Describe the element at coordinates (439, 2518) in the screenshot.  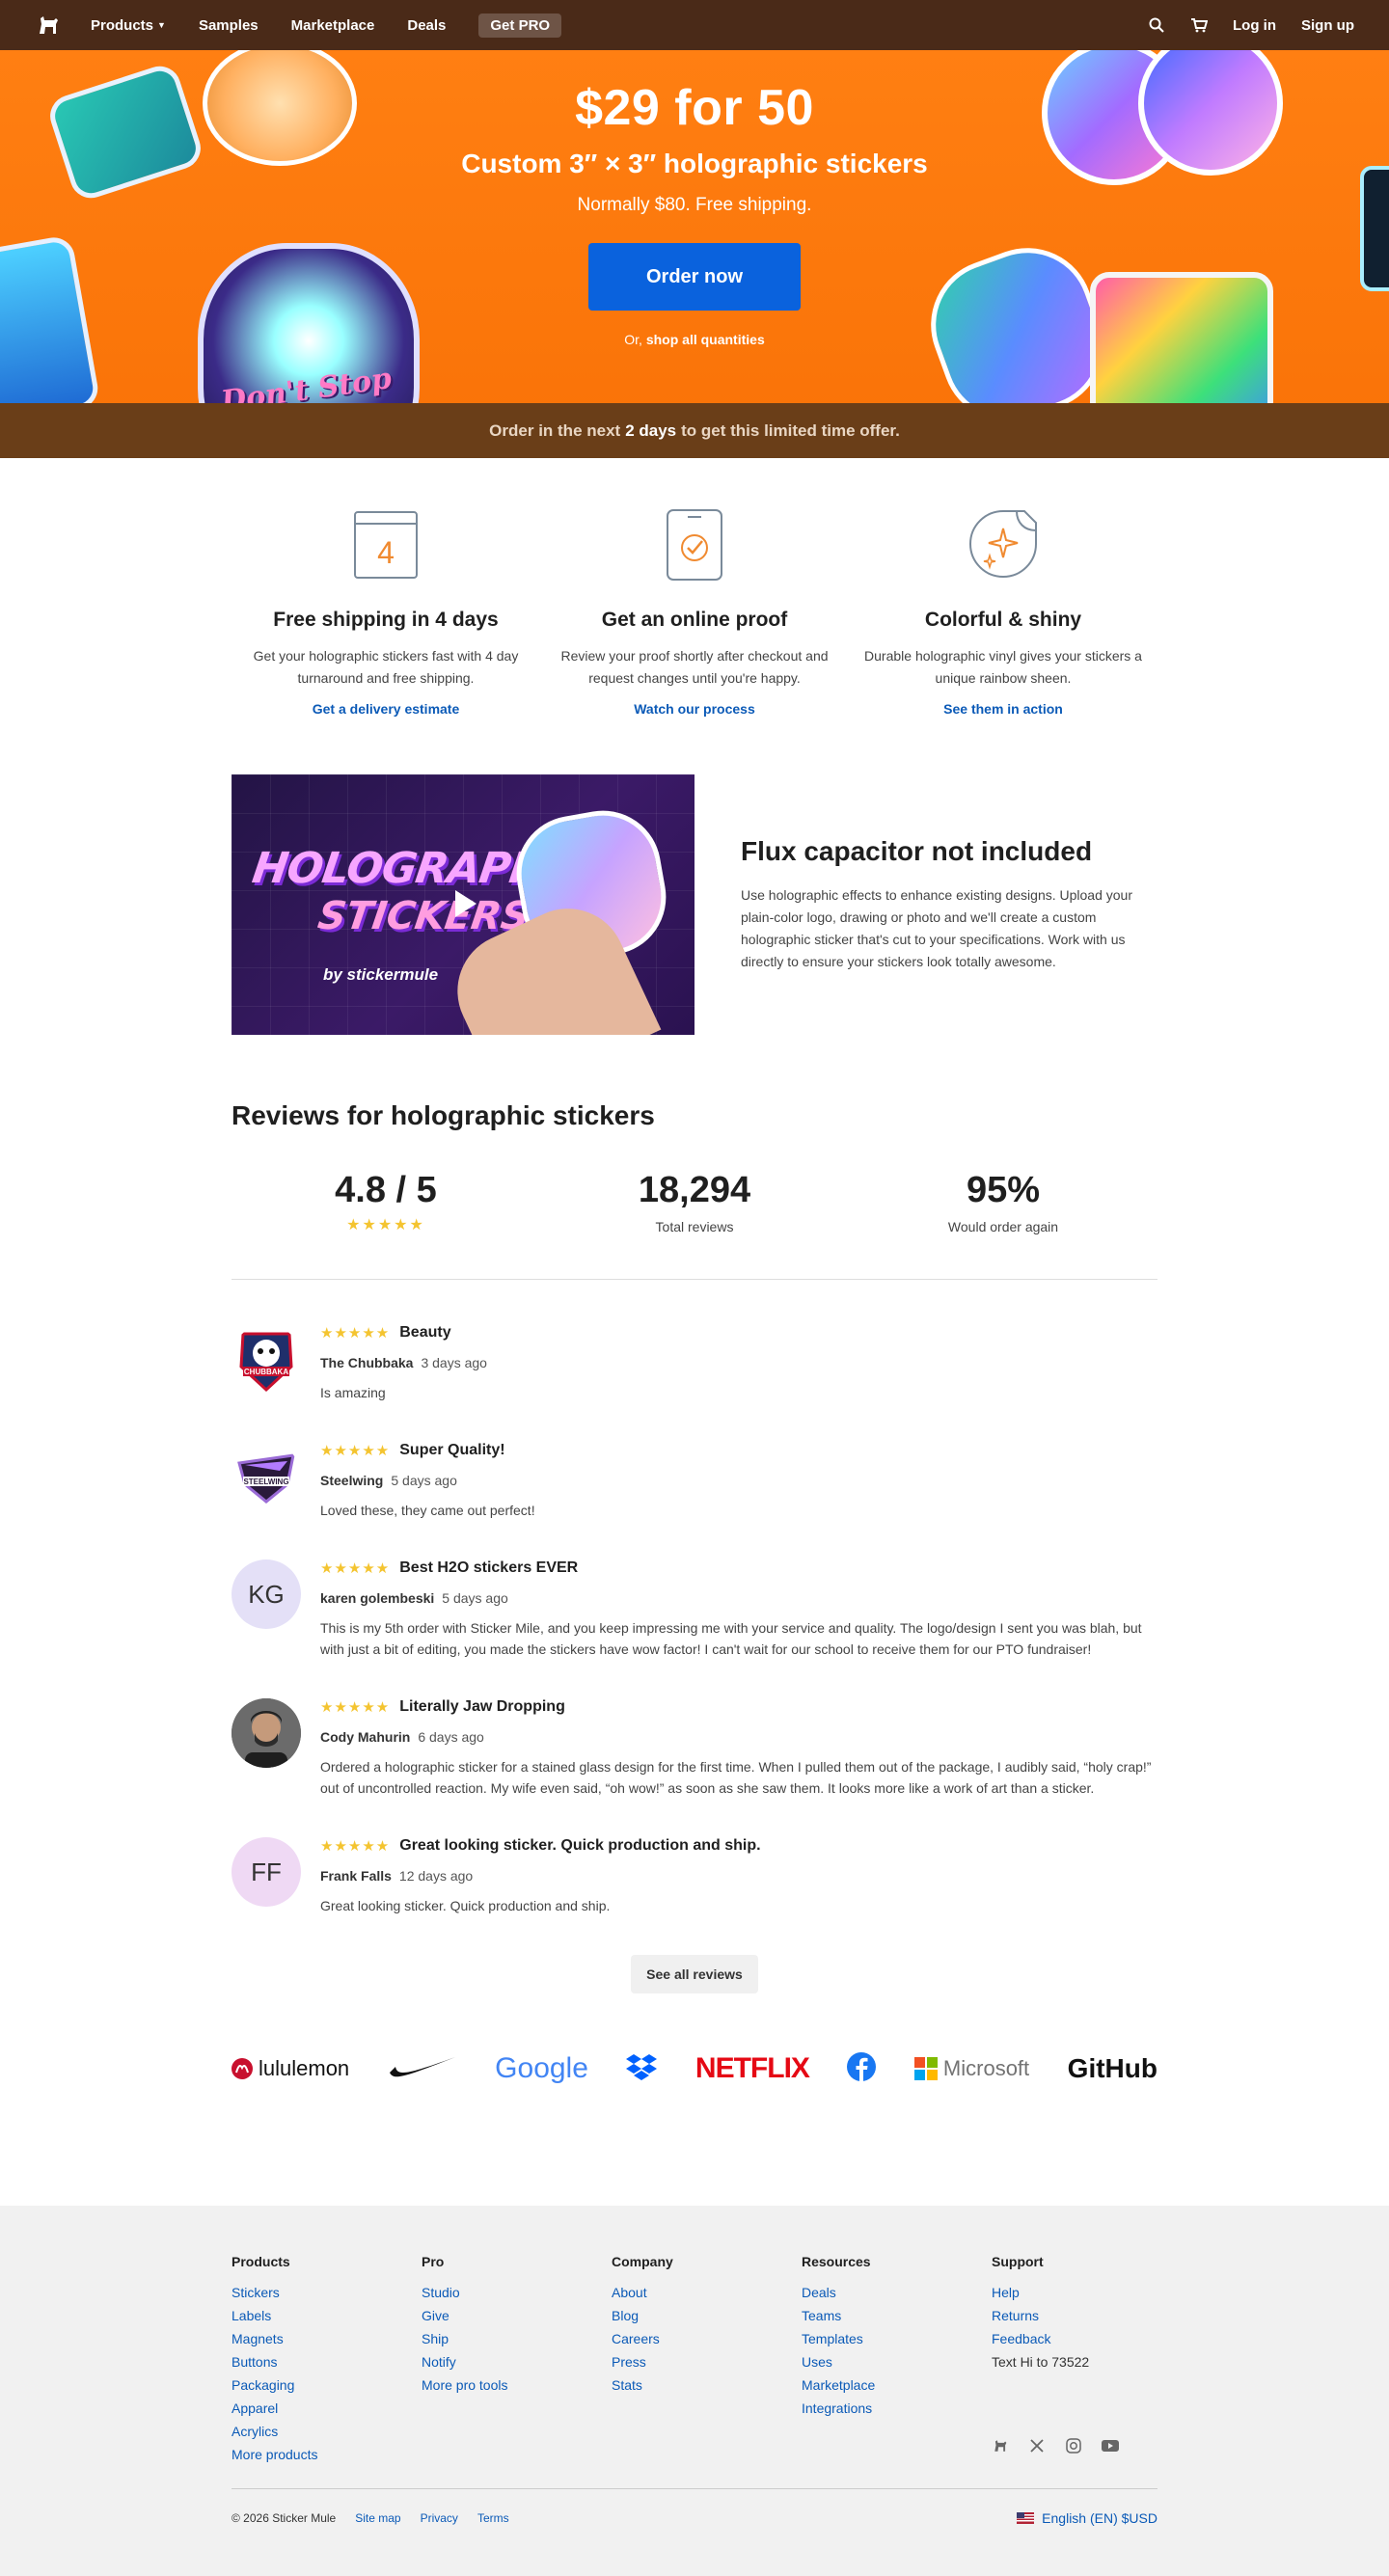
I see `privacy-link: Privacy` at that location.